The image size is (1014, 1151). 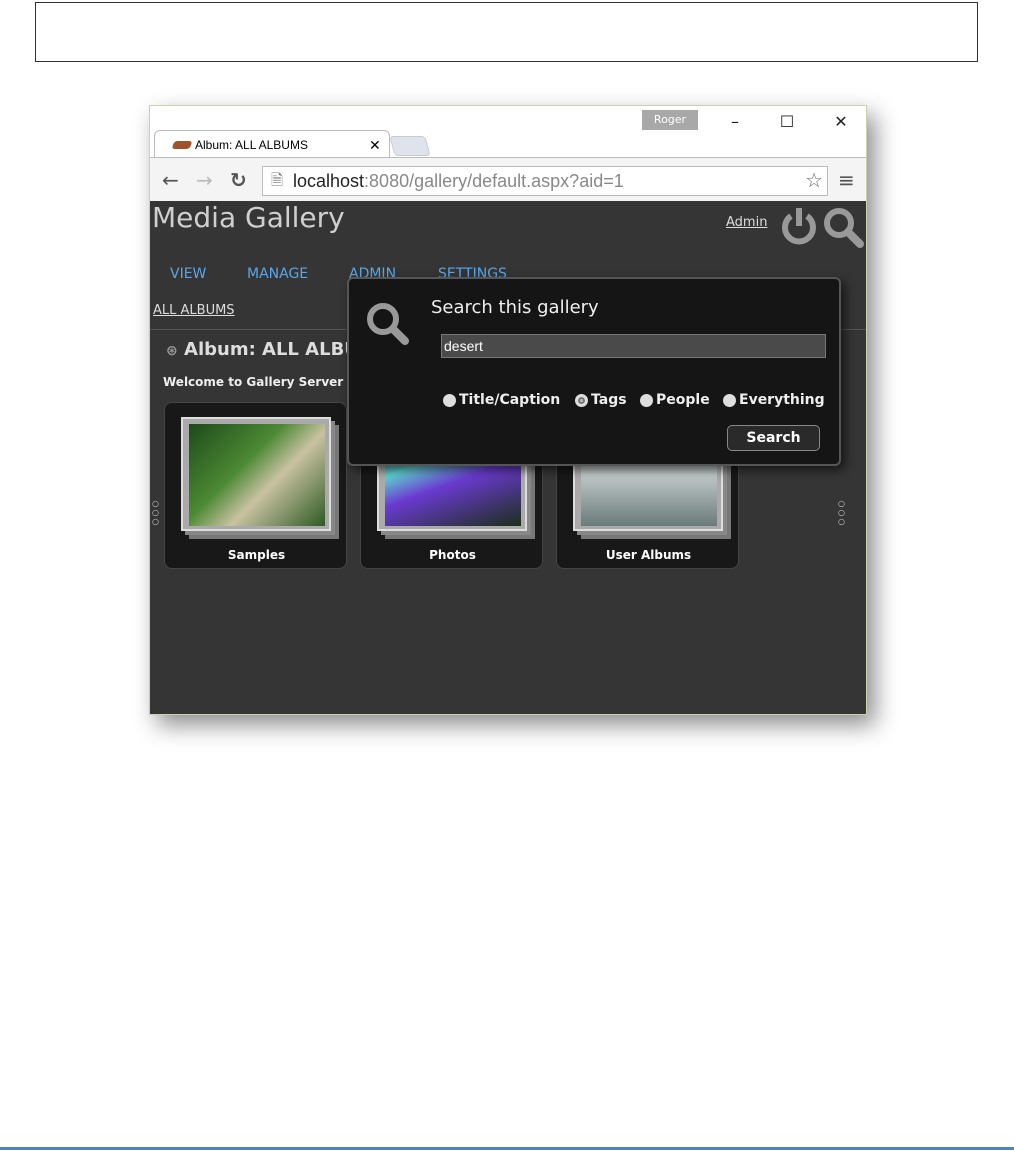 I want to click on back-icon: ←, so click(x=170, y=180).